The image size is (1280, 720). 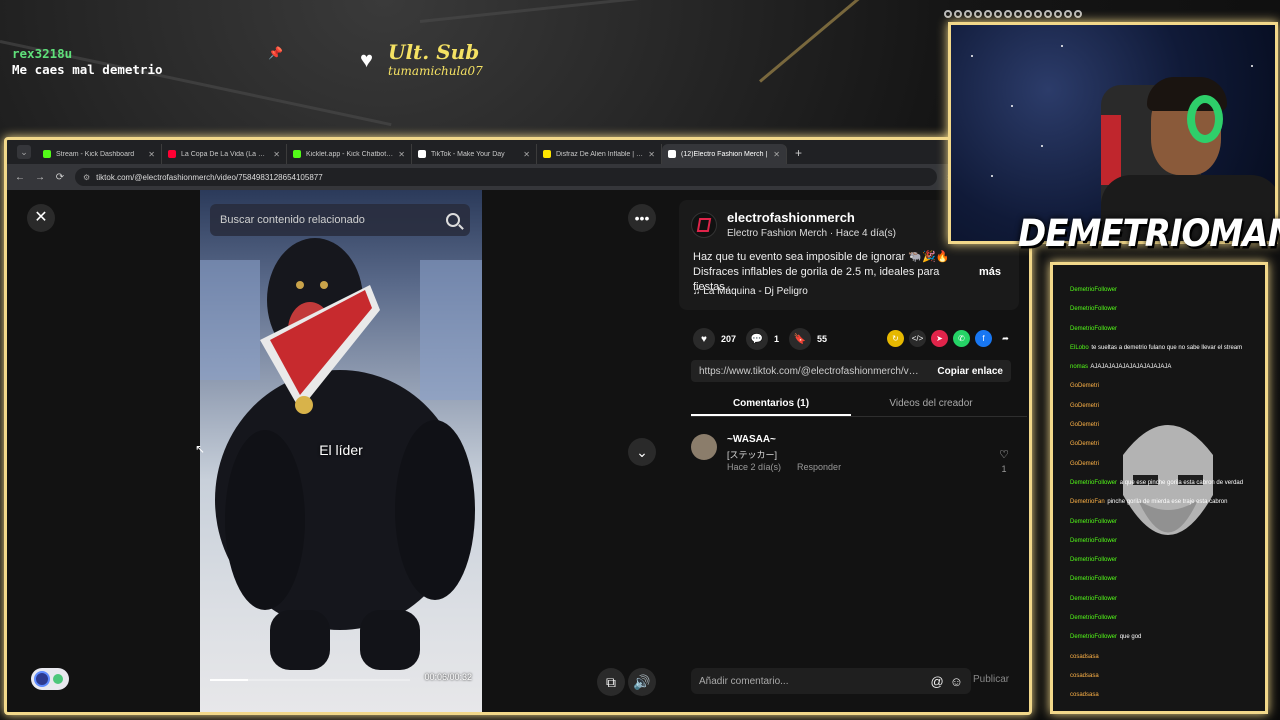 I want to click on send-icon: ➤, so click(x=939, y=338).